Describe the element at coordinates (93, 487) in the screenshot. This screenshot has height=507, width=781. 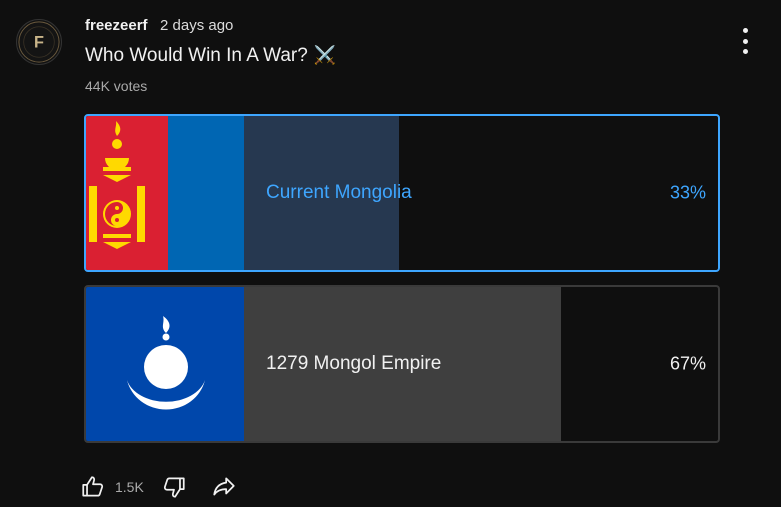
I see `thumbs-up-icon` at that location.